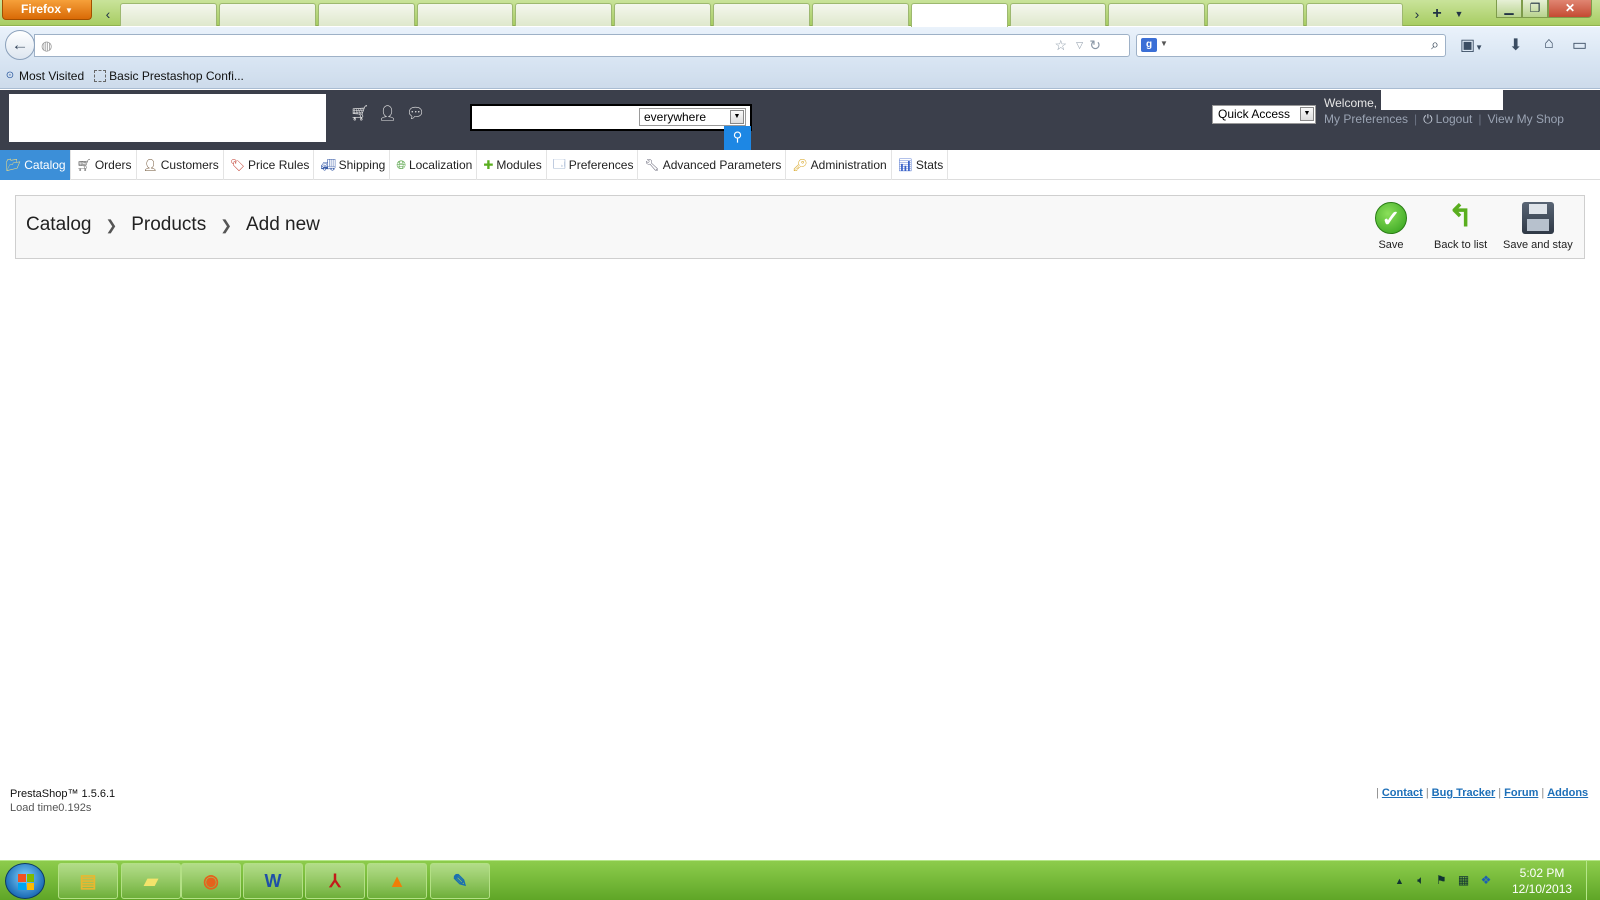 The height and width of the screenshot is (900, 1600). I want to click on menu-item-label: Modules, so click(519, 165).